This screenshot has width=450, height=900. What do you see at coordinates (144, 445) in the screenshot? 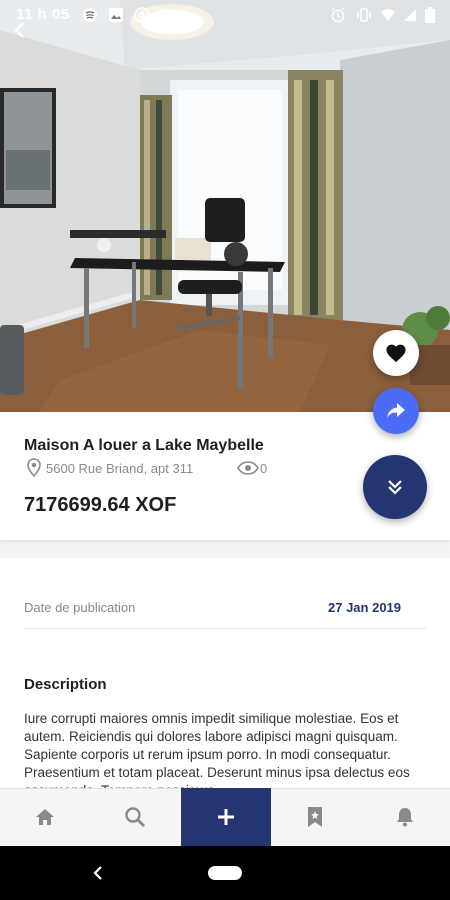
I see `listing-title: Maison A louer a Lake Maybelle` at bounding box center [144, 445].